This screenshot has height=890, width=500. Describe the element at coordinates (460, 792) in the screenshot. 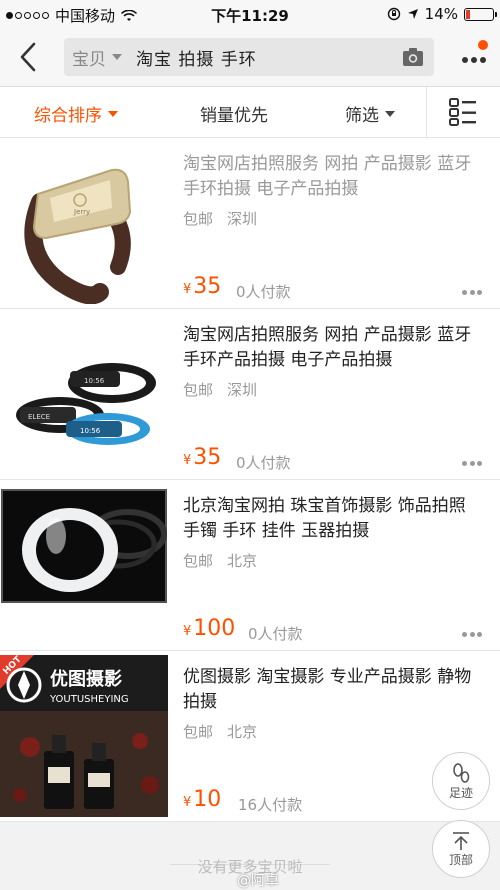

I see `footprint-label: 足迹` at that location.